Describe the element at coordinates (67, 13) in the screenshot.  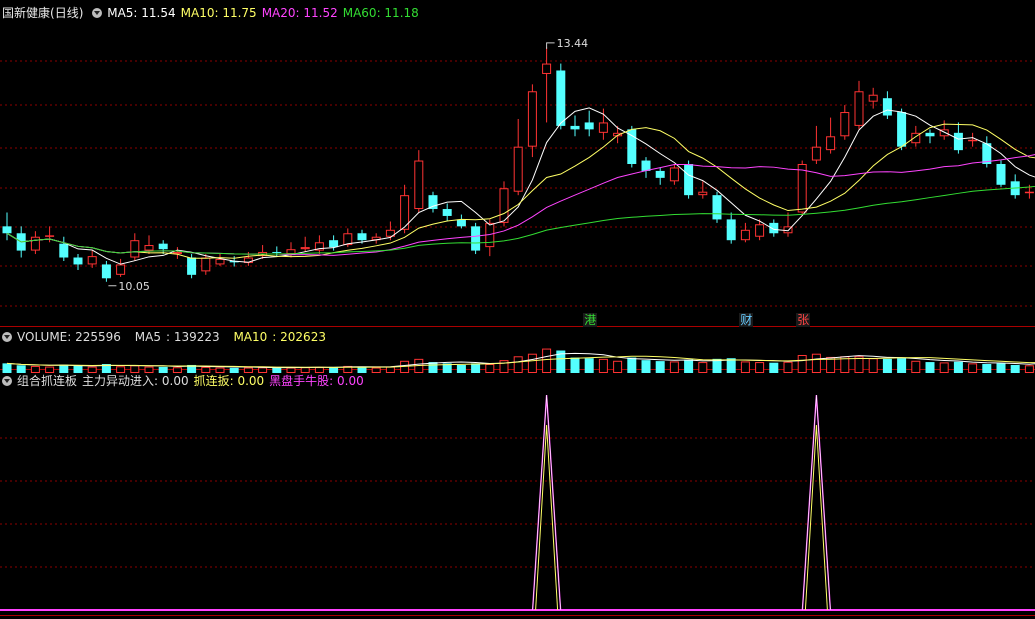
I see `period-label: (日线)` at that location.